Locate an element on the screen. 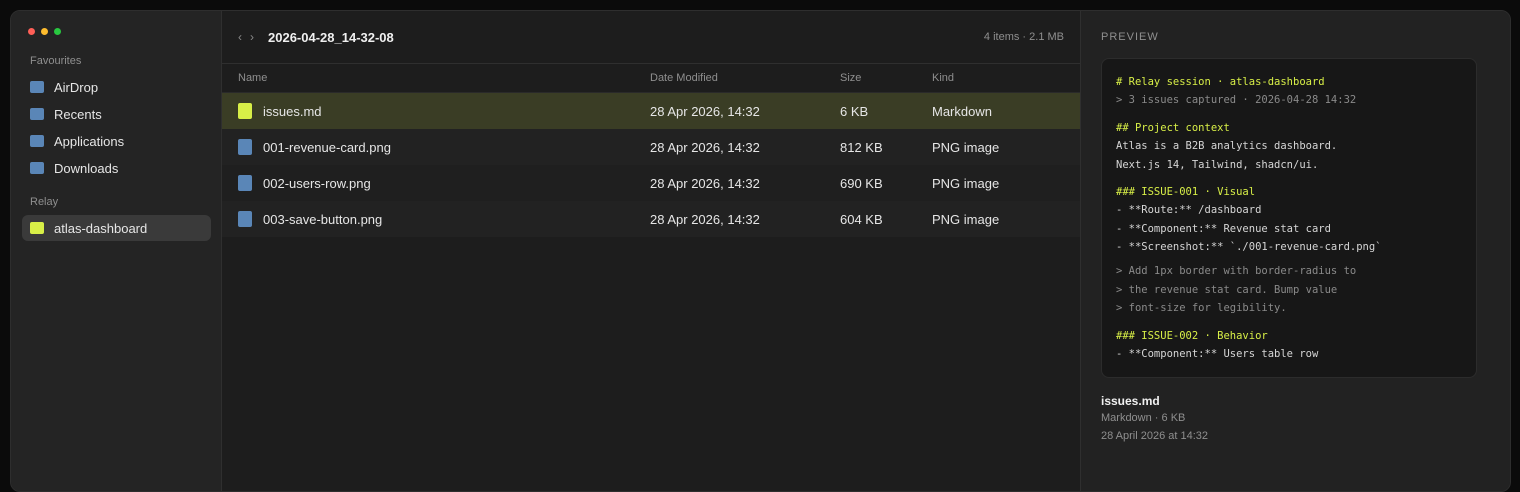 The image size is (1520, 492). preview-line: > Add 1px border with border-radius to is located at coordinates (1236, 271).